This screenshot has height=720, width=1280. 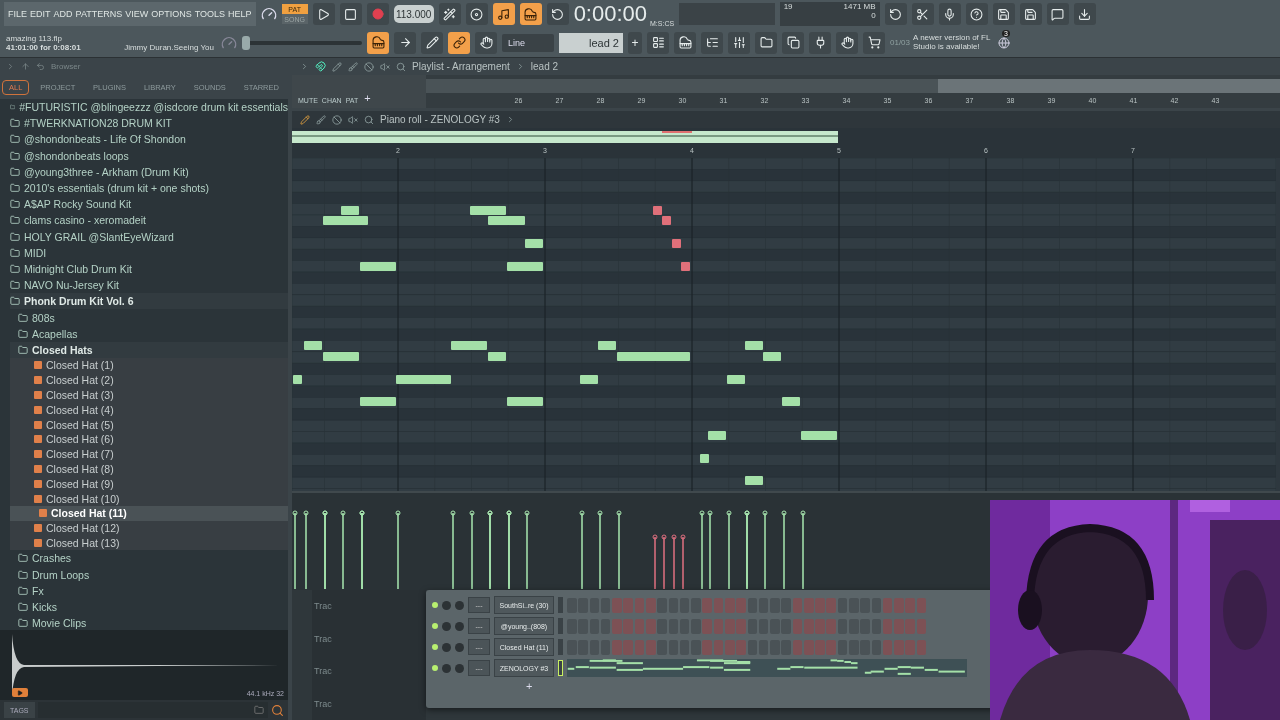 What do you see at coordinates (149, 484) in the screenshot?
I see `sample-item: Closed Hat (9)` at bounding box center [149, 484].